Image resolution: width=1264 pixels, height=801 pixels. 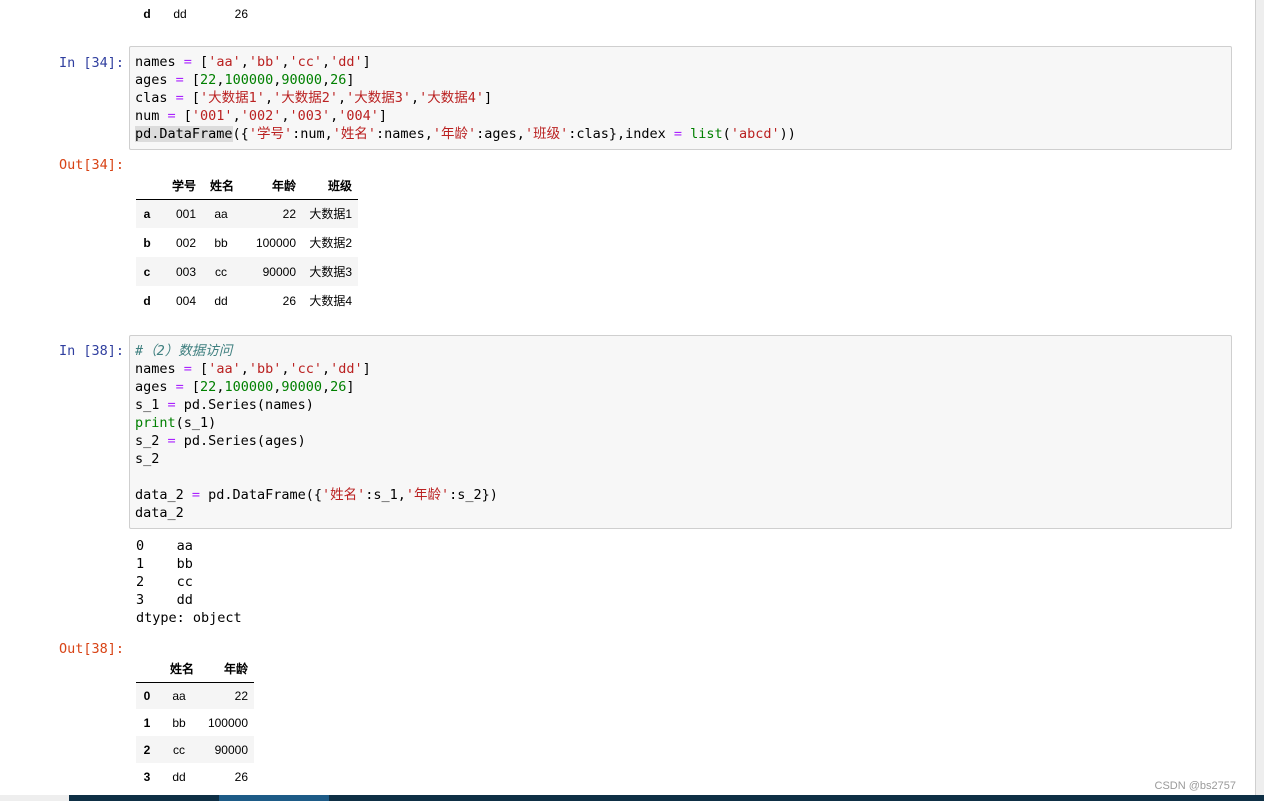 I want to click on table-row: 3 dd 26, so click(x=195, y=776).